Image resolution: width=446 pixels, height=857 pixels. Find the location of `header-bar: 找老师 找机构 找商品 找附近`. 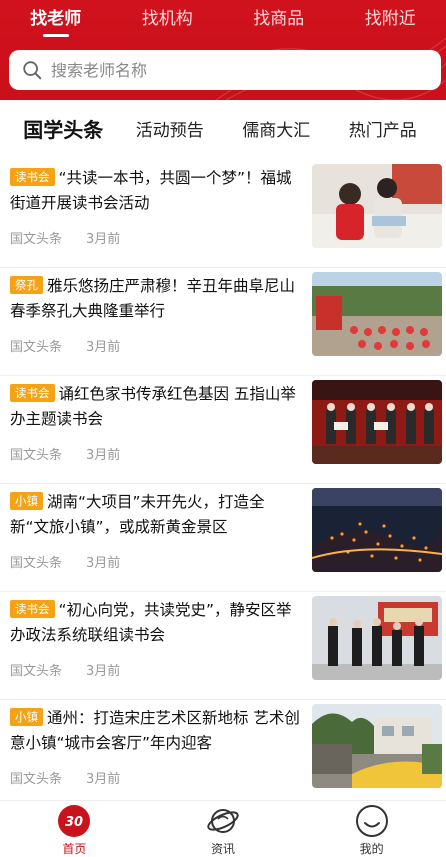

header-bar: 找老师 找机构 找商品 找附近 is located at coordinates (223, 50).